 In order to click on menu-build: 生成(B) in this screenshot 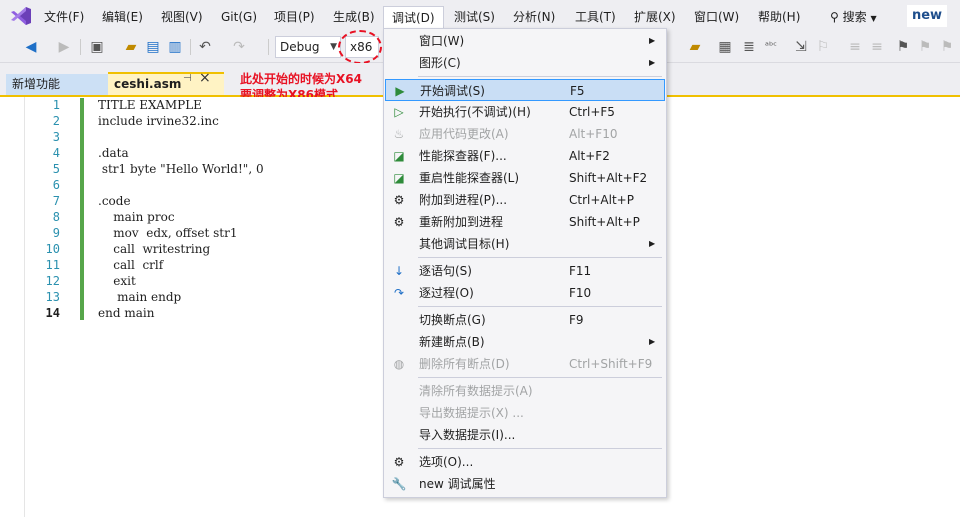, I will do `click(354, 17)`.